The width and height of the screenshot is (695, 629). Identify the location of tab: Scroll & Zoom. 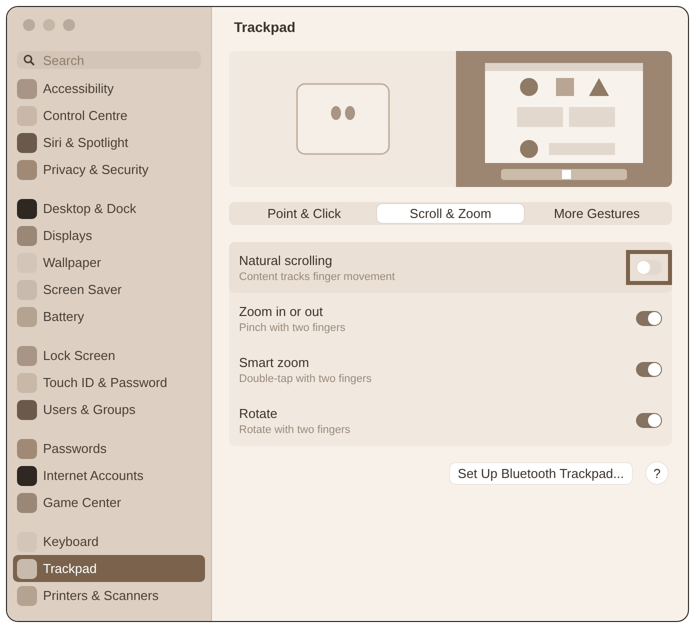
(450, 213).